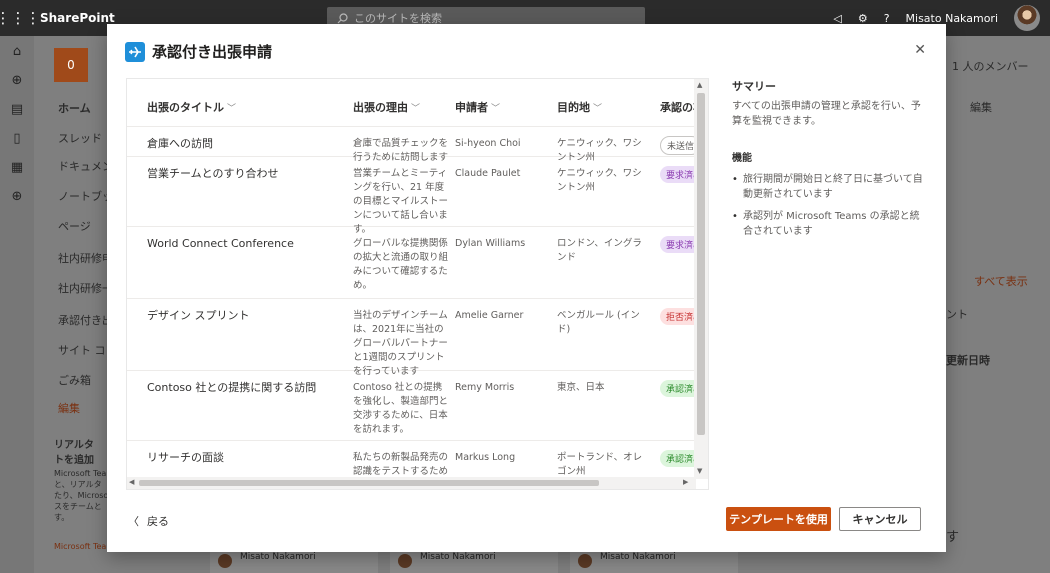 The image size is (1050, 573). What do you see at coordinates (699, 471) in the screenshot?
I see `scroll-down-icon: ▼` at bounding box center [699, 471].